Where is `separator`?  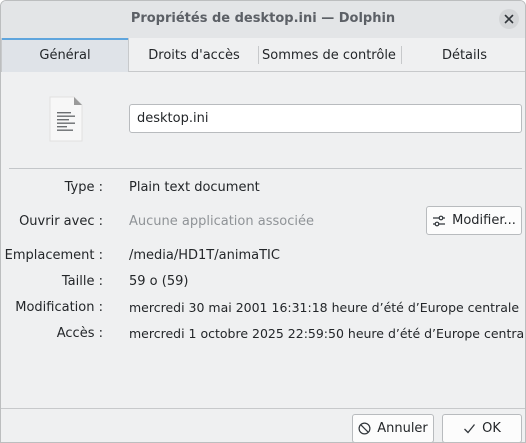
separator is located at coordinates (265, 168).